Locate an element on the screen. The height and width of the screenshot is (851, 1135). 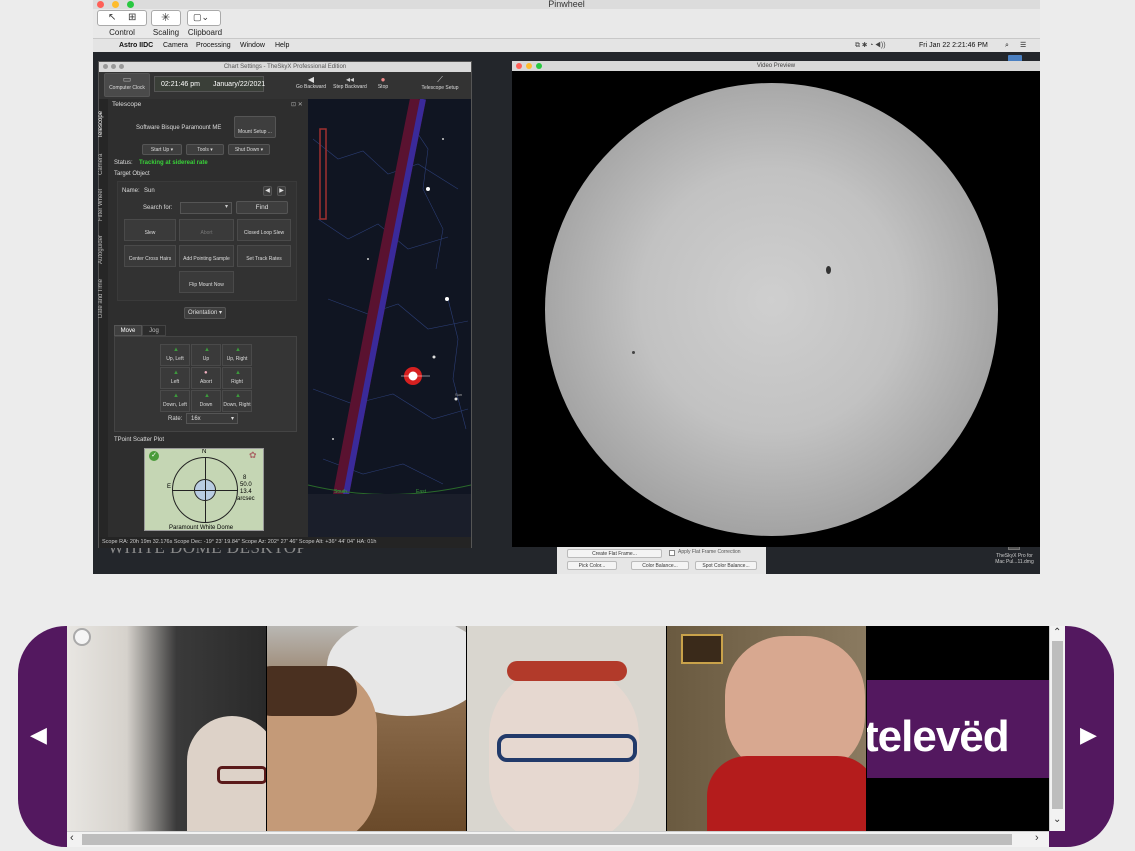
previous-page-button: ◀ is located at coordinates (38, 735).